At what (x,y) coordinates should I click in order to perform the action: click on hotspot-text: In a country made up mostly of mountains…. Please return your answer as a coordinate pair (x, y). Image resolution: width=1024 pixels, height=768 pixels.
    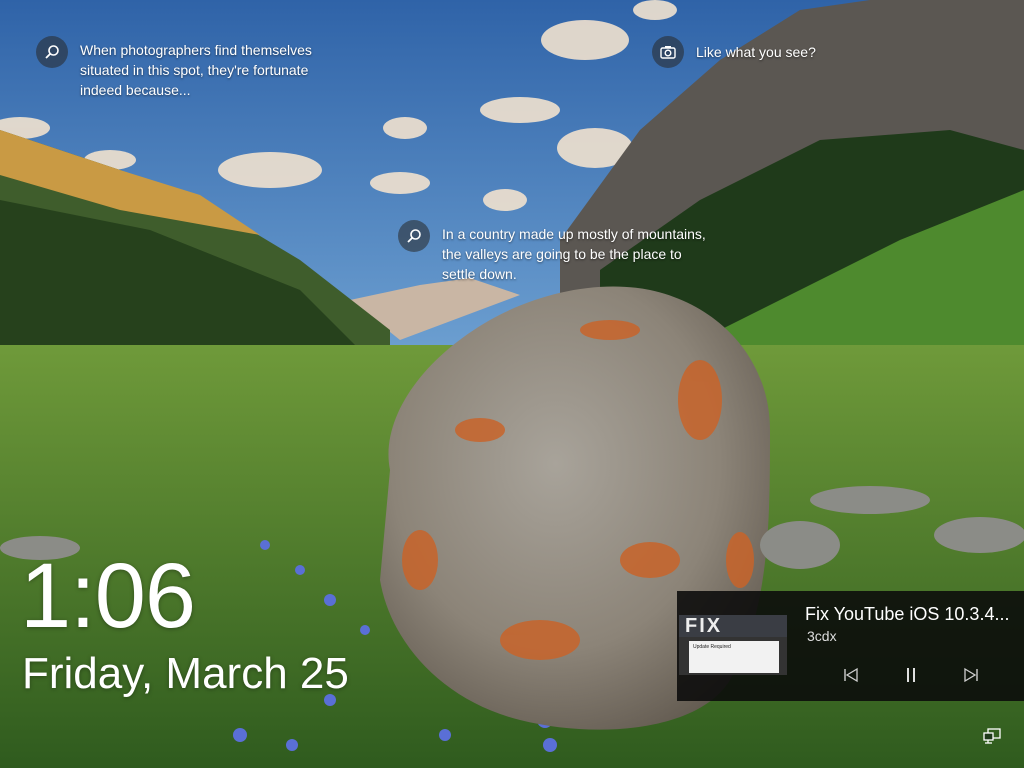
    Looking at the image, I should click on (574, 254).